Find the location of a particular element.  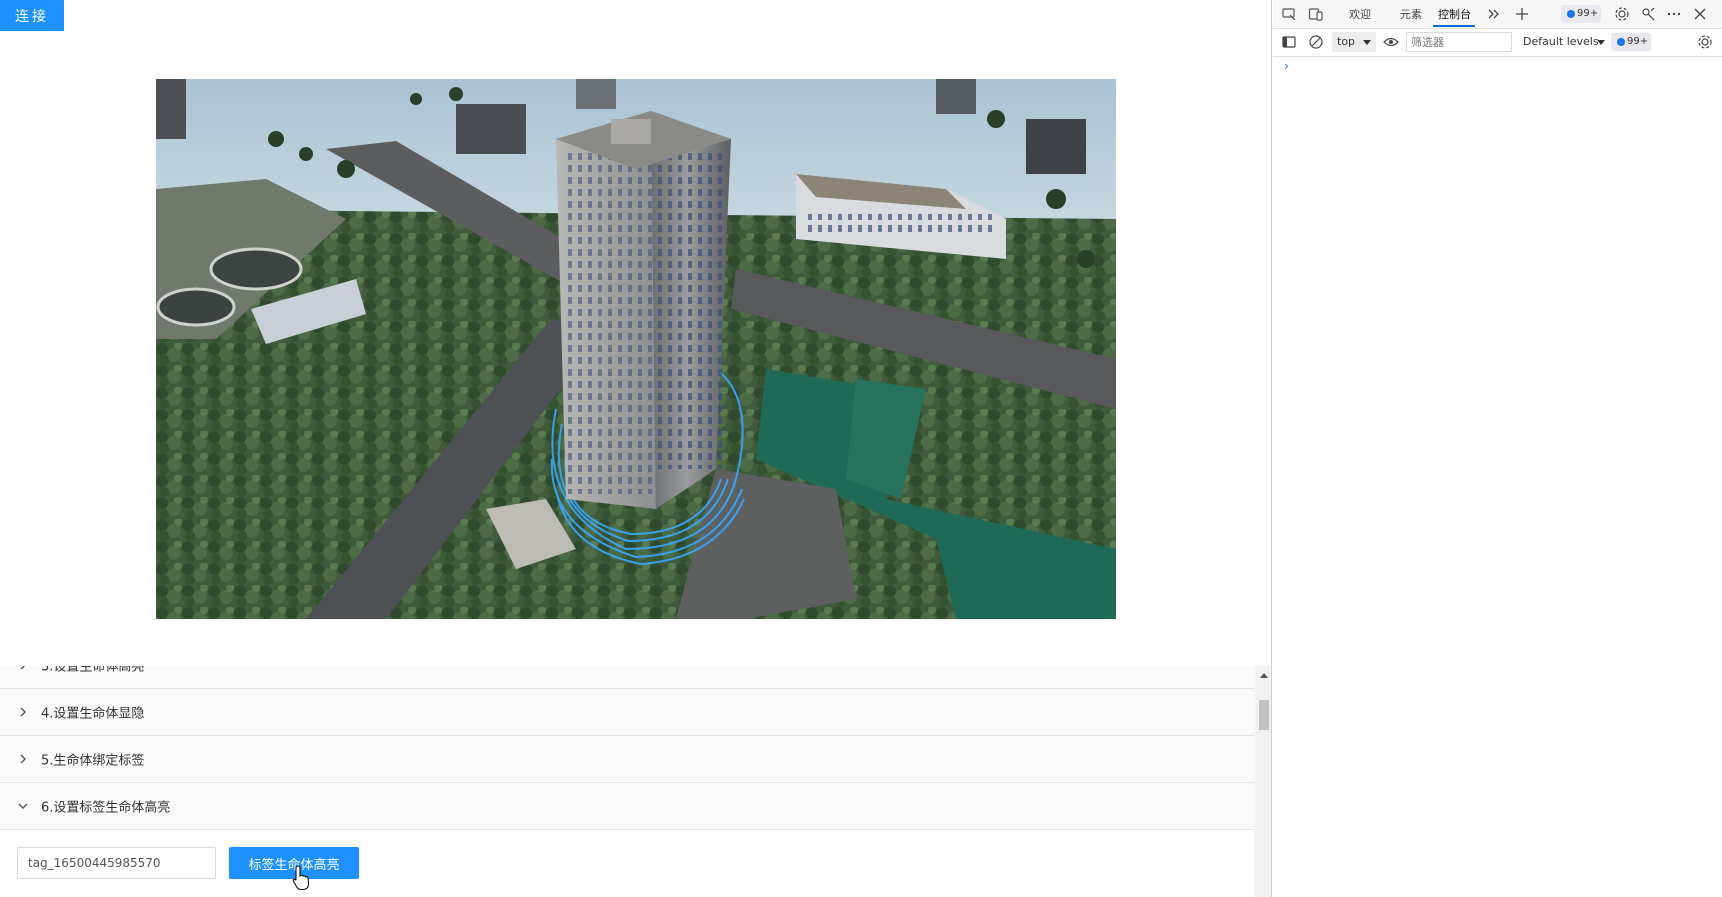

inspect-device-icon is located at coordinates (1289, 14).